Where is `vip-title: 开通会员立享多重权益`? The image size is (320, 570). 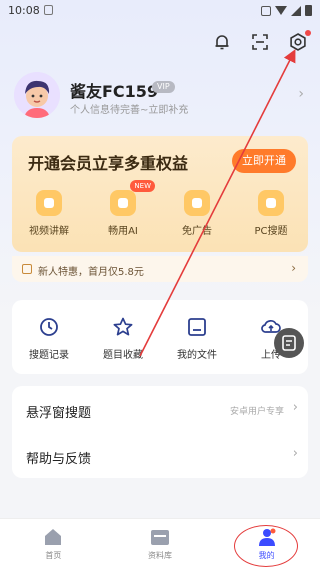
vip-title: 开通会员立享多重权益 is located at coordinates (108, 163).